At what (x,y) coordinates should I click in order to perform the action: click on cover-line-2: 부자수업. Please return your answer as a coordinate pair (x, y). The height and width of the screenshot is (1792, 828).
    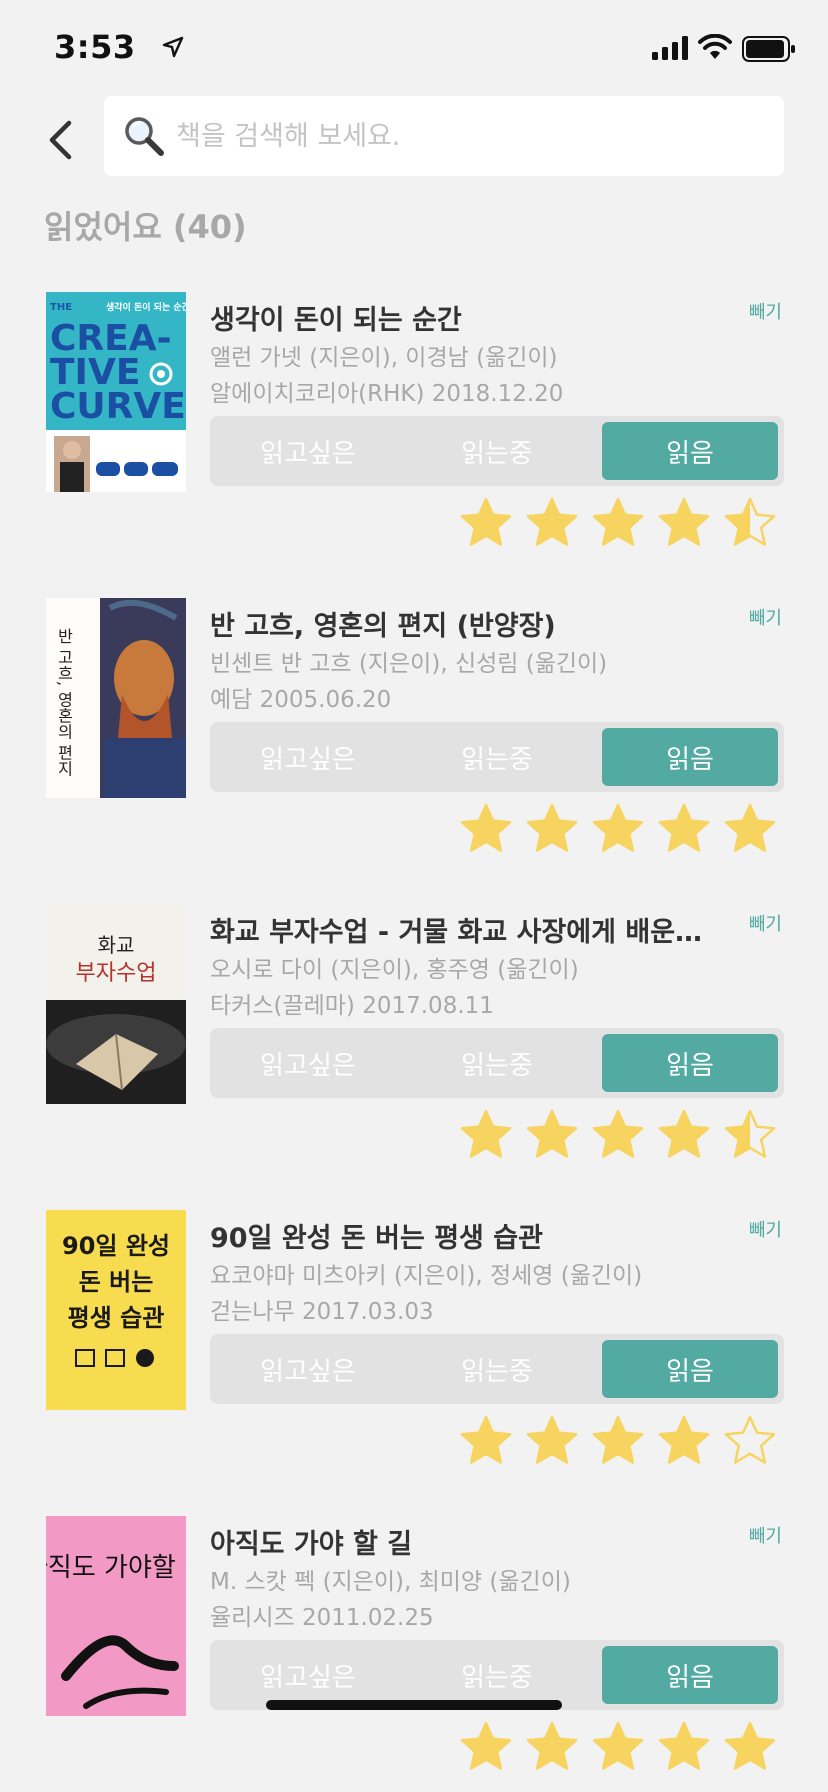
    Looking at the image, I should click on (116, 973).